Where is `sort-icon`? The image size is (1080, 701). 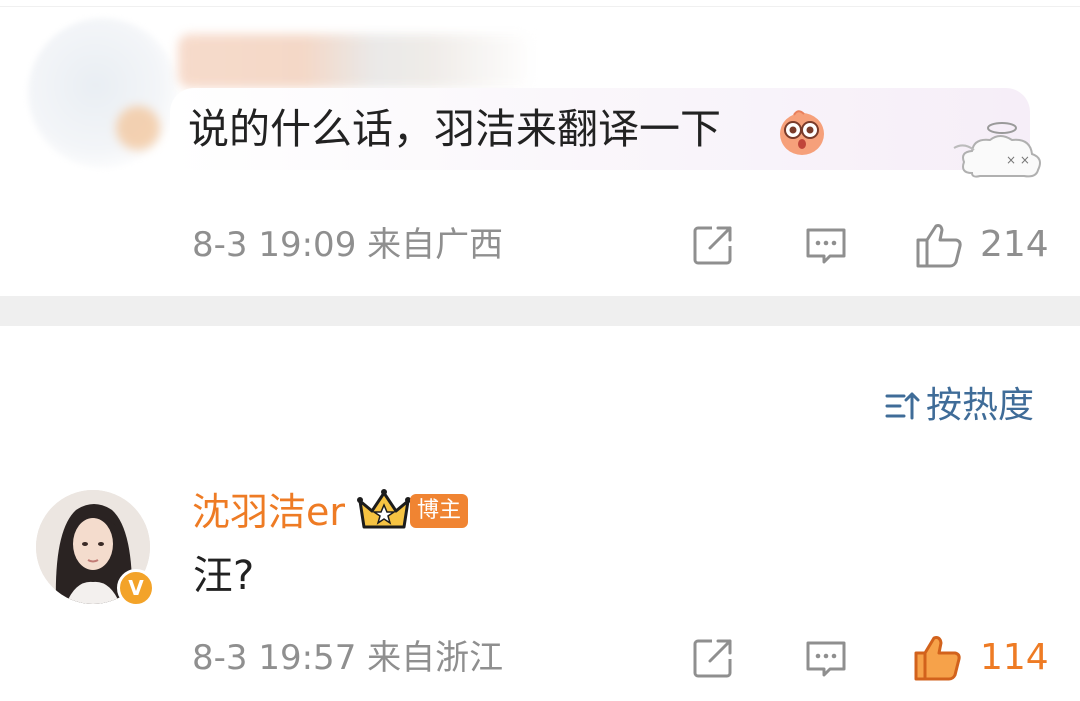
sort-icon is located at coordinates (902, 406).